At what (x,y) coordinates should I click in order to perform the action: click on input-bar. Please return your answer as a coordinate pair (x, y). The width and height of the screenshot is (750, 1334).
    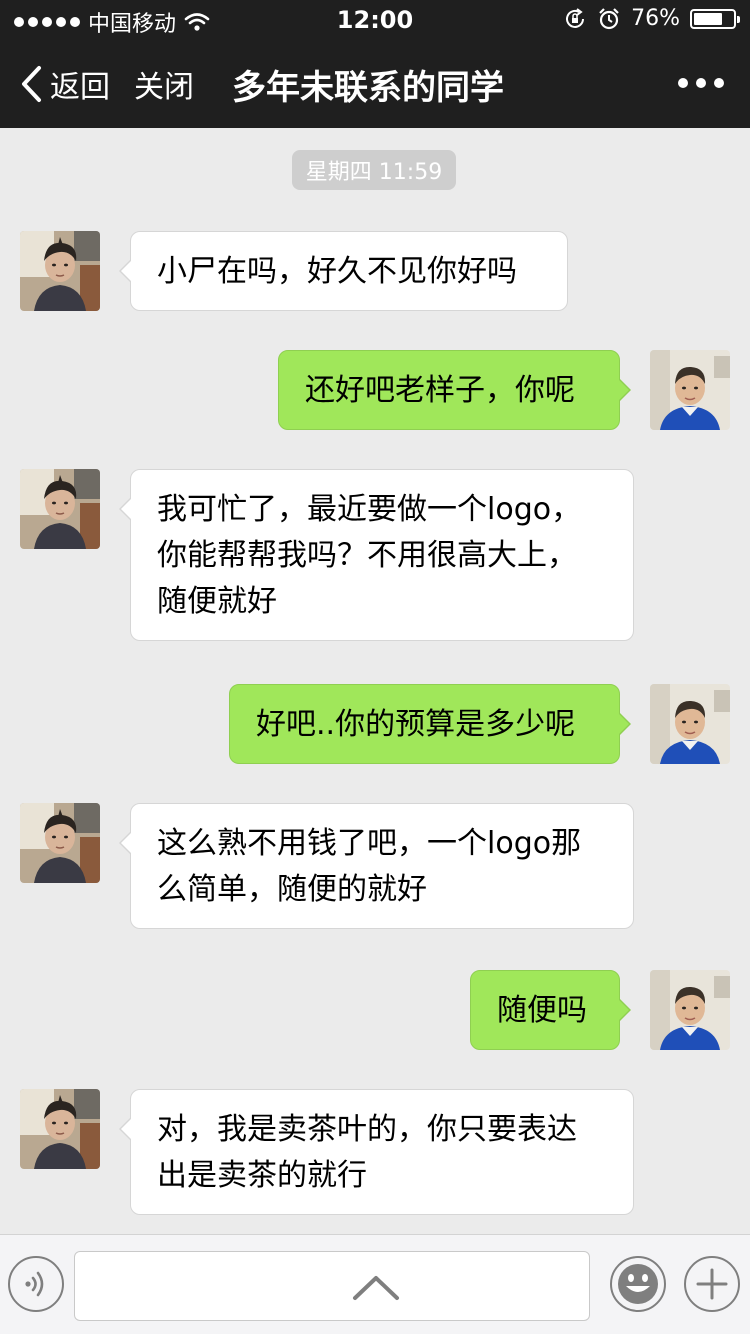
    Looking at the image, I should click on (375, 1284).